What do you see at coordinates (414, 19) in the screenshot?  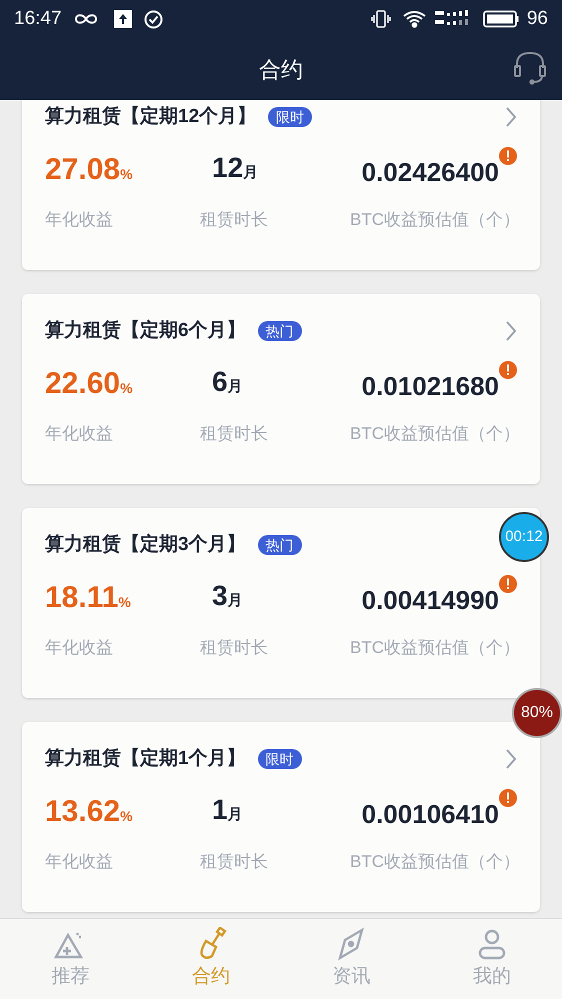 I see `wifi-icon` at bounding box center [414, 19].